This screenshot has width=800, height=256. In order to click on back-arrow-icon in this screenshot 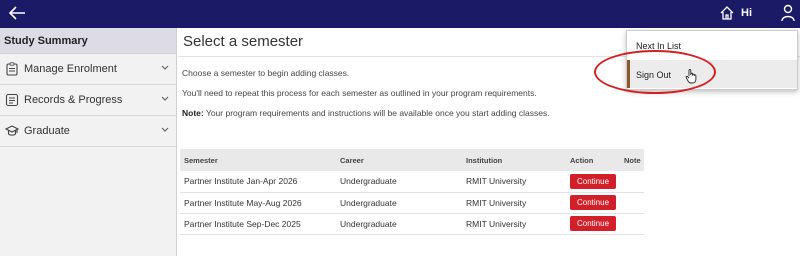, I will do `click(17, 13)`.